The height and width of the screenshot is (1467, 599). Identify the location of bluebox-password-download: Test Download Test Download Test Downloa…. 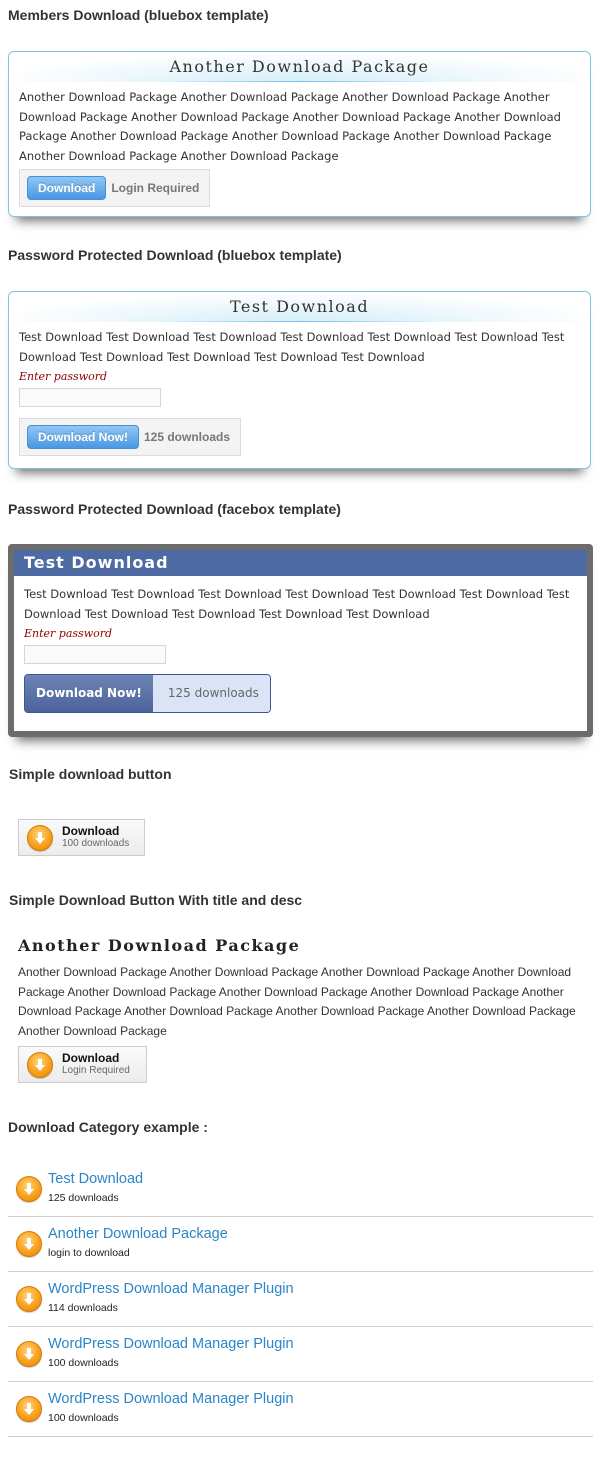
(299, 380).